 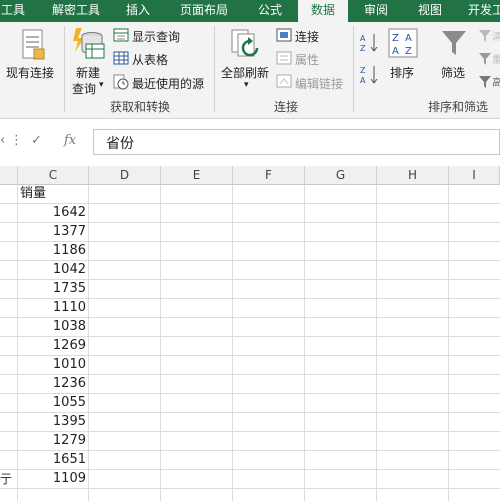 I want to click on tab-data: 数据, so click(x=323, y=12).